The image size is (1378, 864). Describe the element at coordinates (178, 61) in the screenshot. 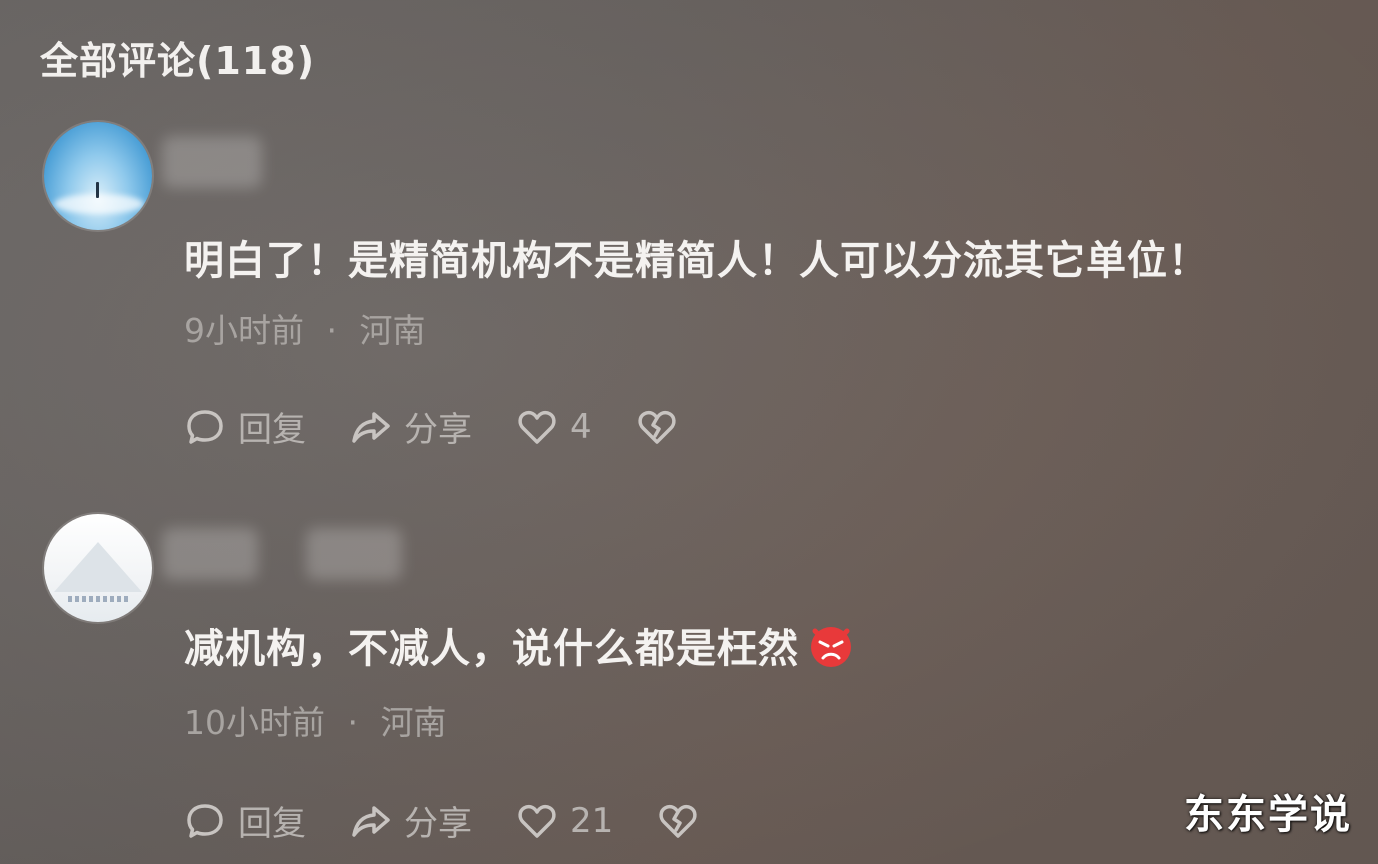

I see `comments-header: 全部评论(118)` at that location.